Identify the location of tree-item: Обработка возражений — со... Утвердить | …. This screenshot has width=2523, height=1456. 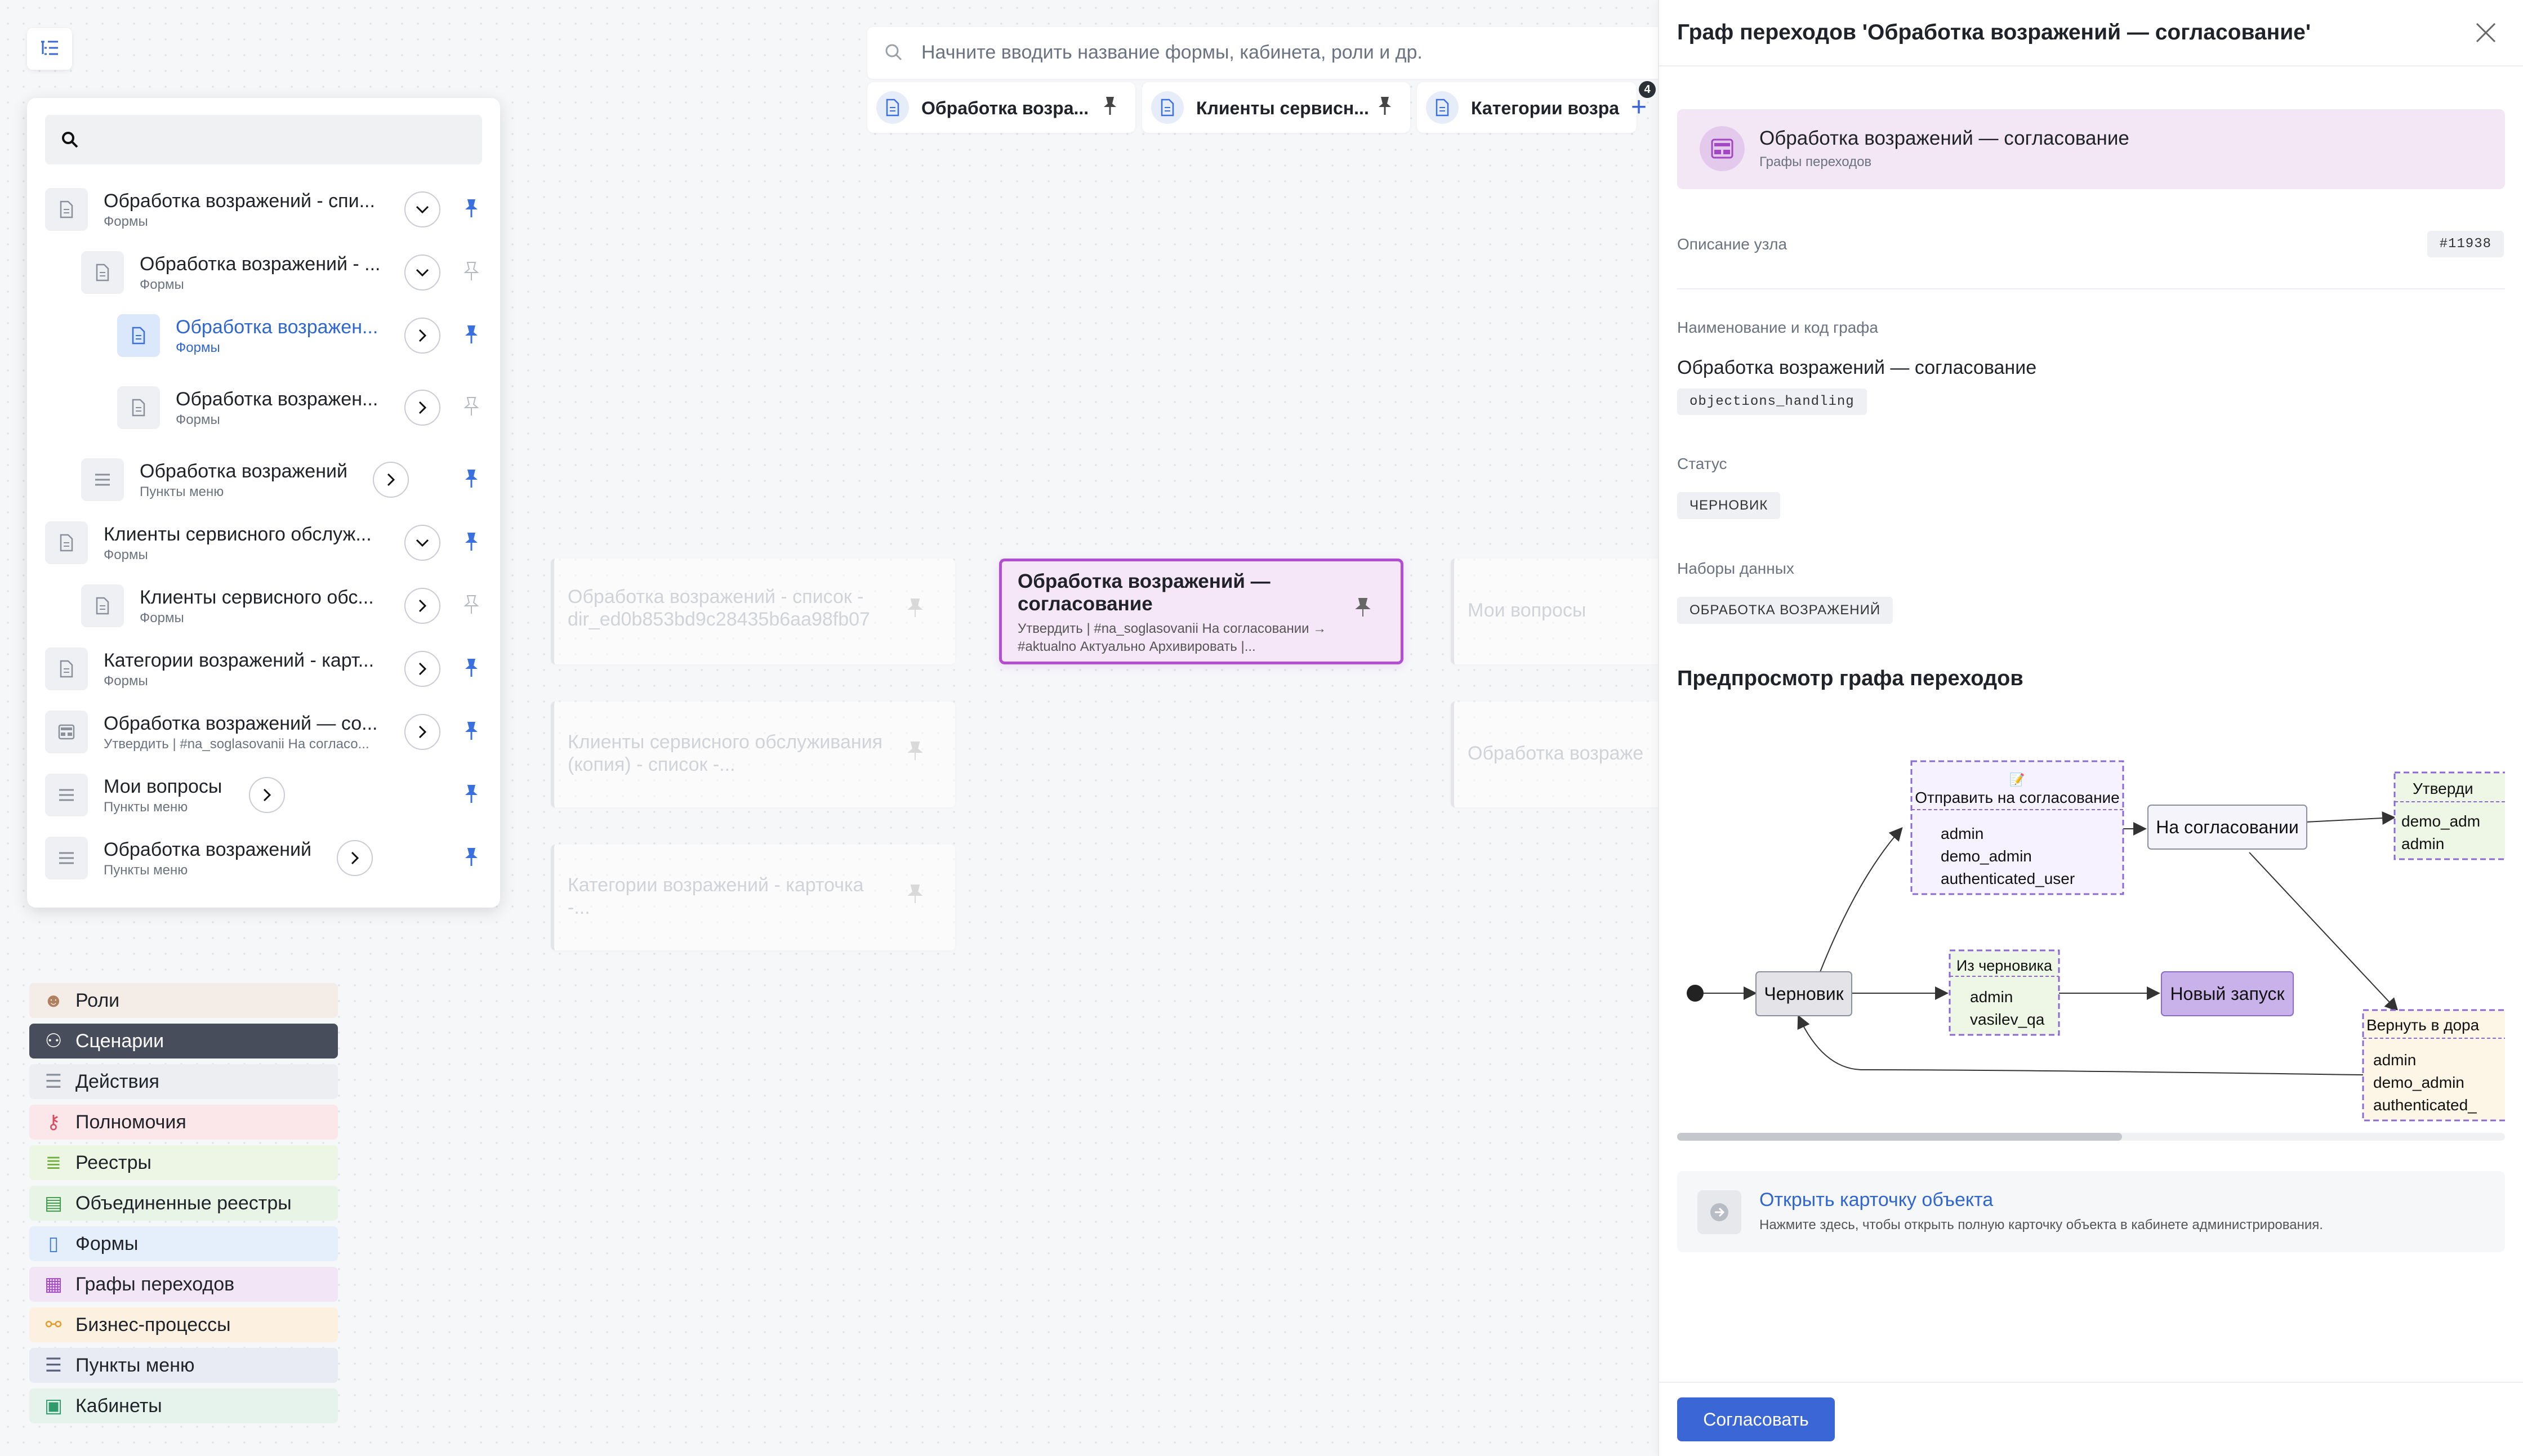
(263, 739).